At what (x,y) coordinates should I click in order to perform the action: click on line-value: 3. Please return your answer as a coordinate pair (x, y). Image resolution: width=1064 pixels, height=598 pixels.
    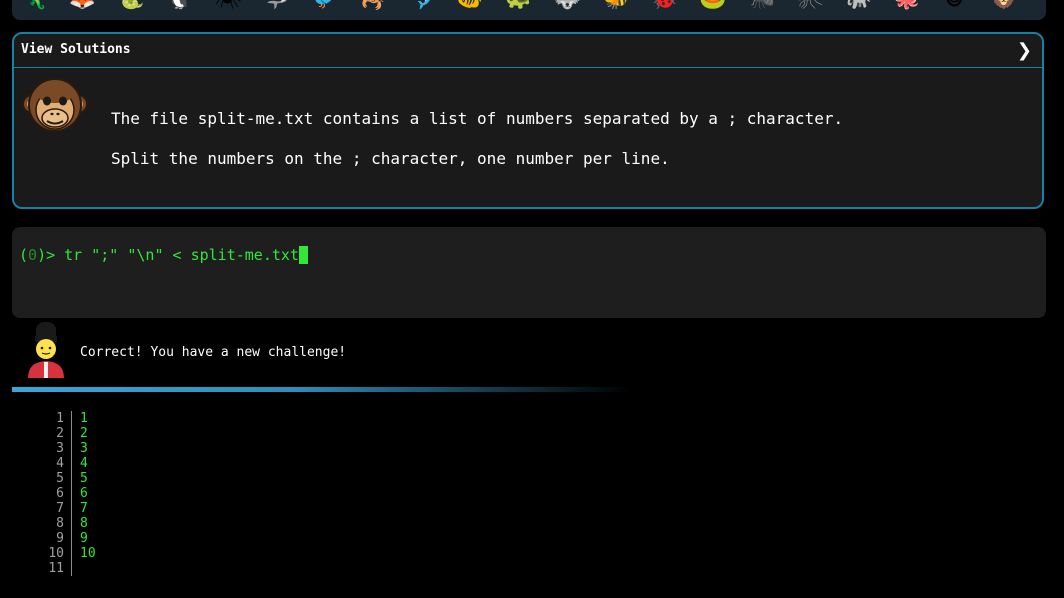
    Looking at the image, I should click on (84, 448).